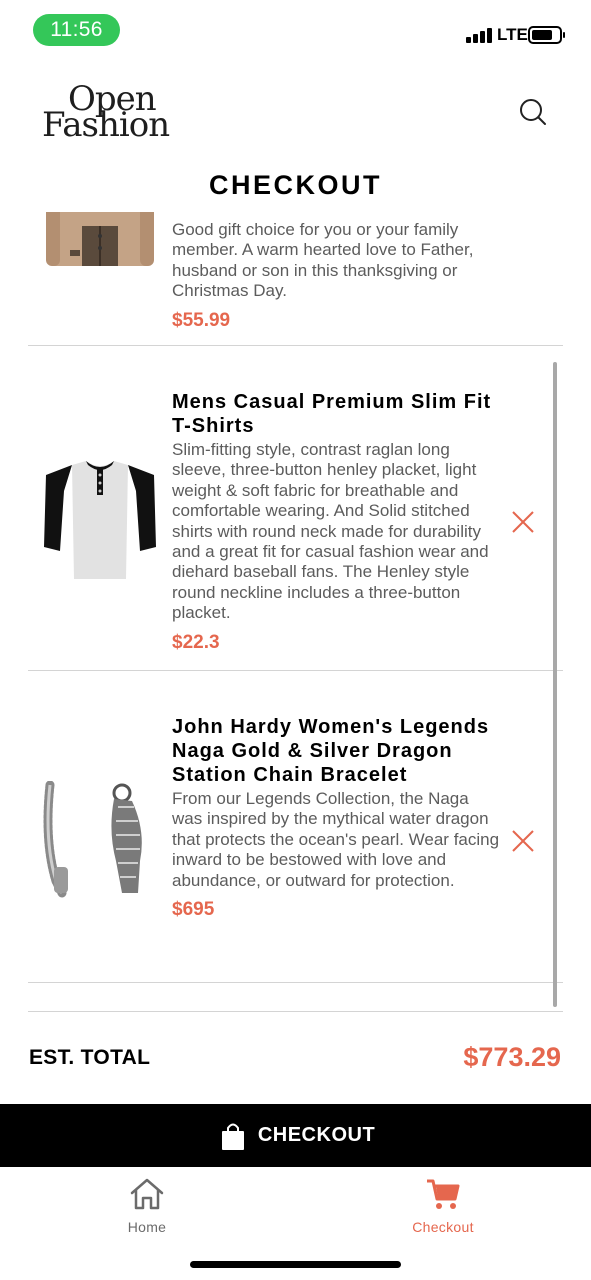 This screenshot has height=1280, width=591. I want to click on tab-checkout-label: Checkout, so click(443, 1227).